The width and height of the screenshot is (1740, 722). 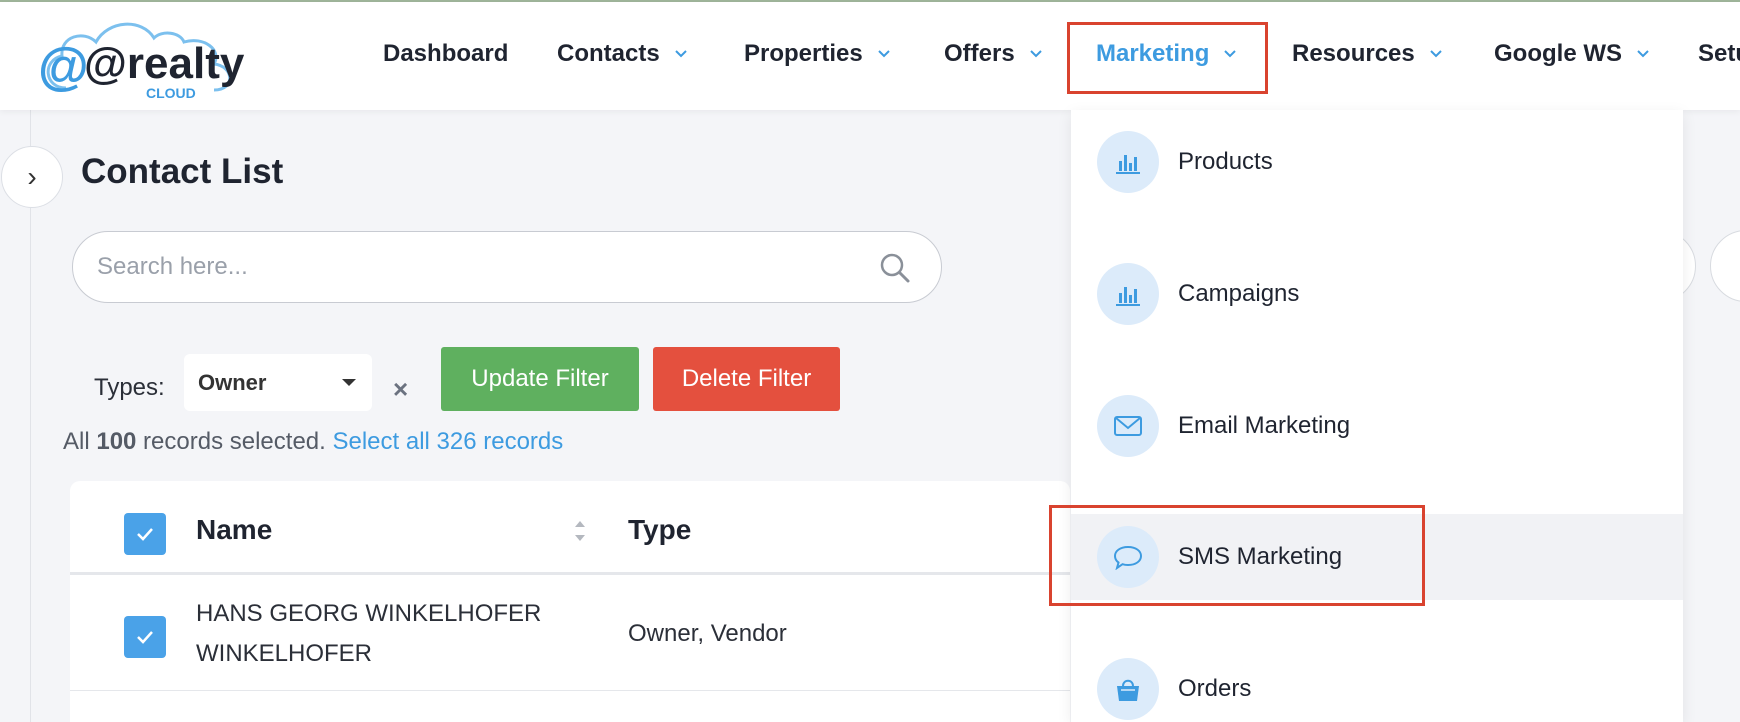 I want to click on row-name-line2: WINKELHOFER, so click(x=284, y=653).